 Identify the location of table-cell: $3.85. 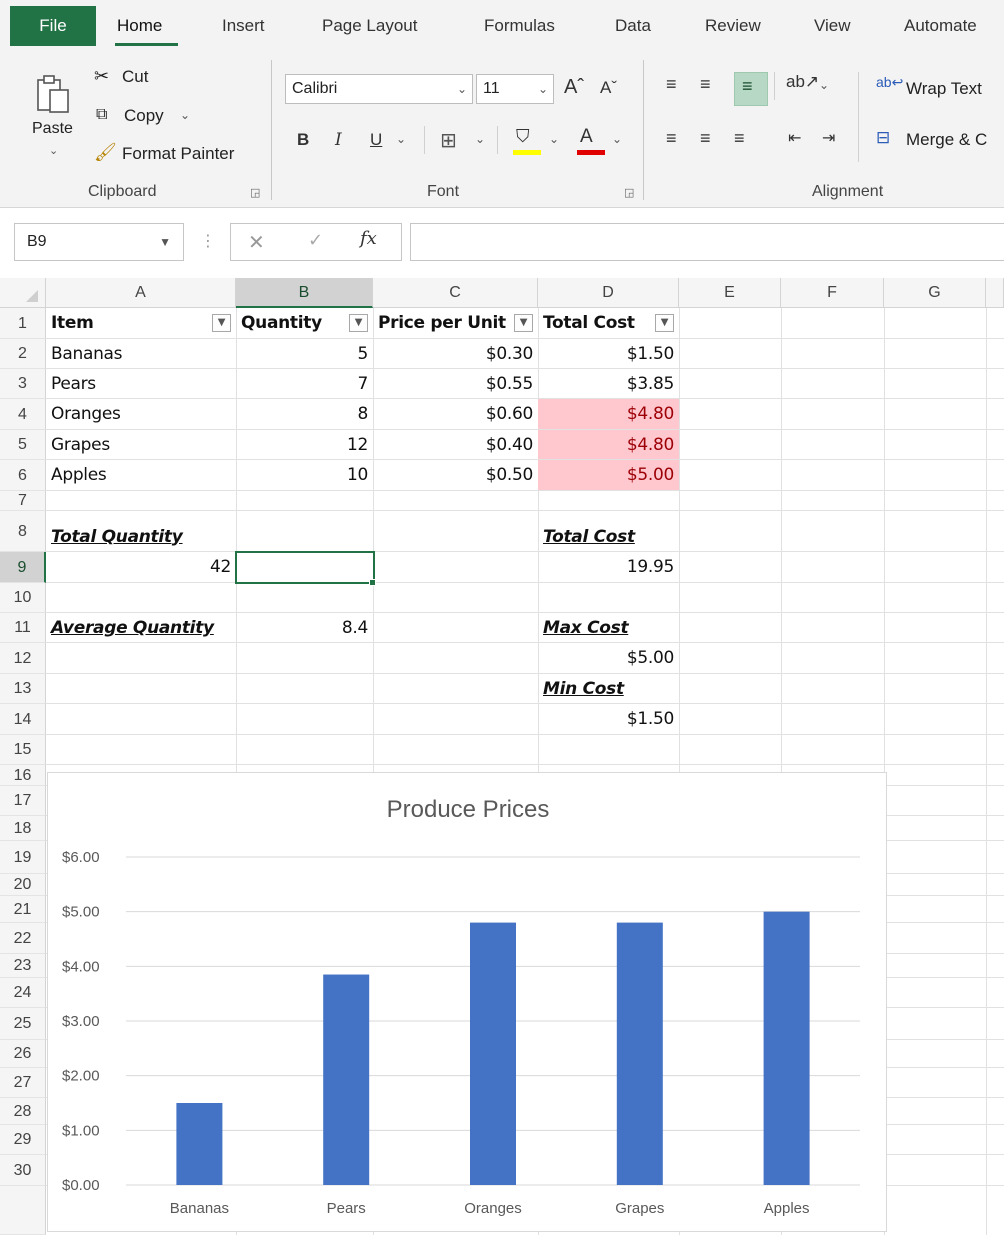
(609, 384).